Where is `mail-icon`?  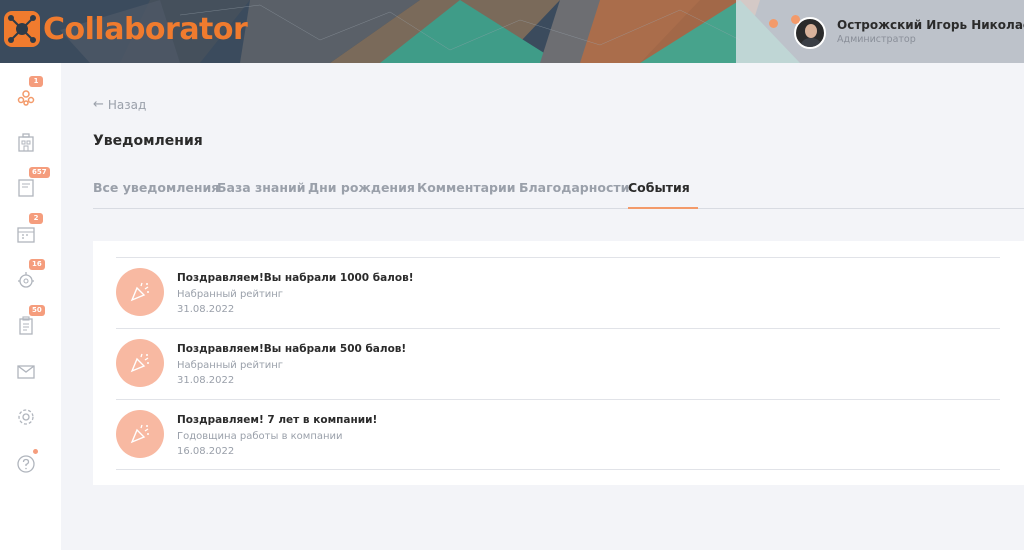
mail-icon is located at coordinates (26, 372).